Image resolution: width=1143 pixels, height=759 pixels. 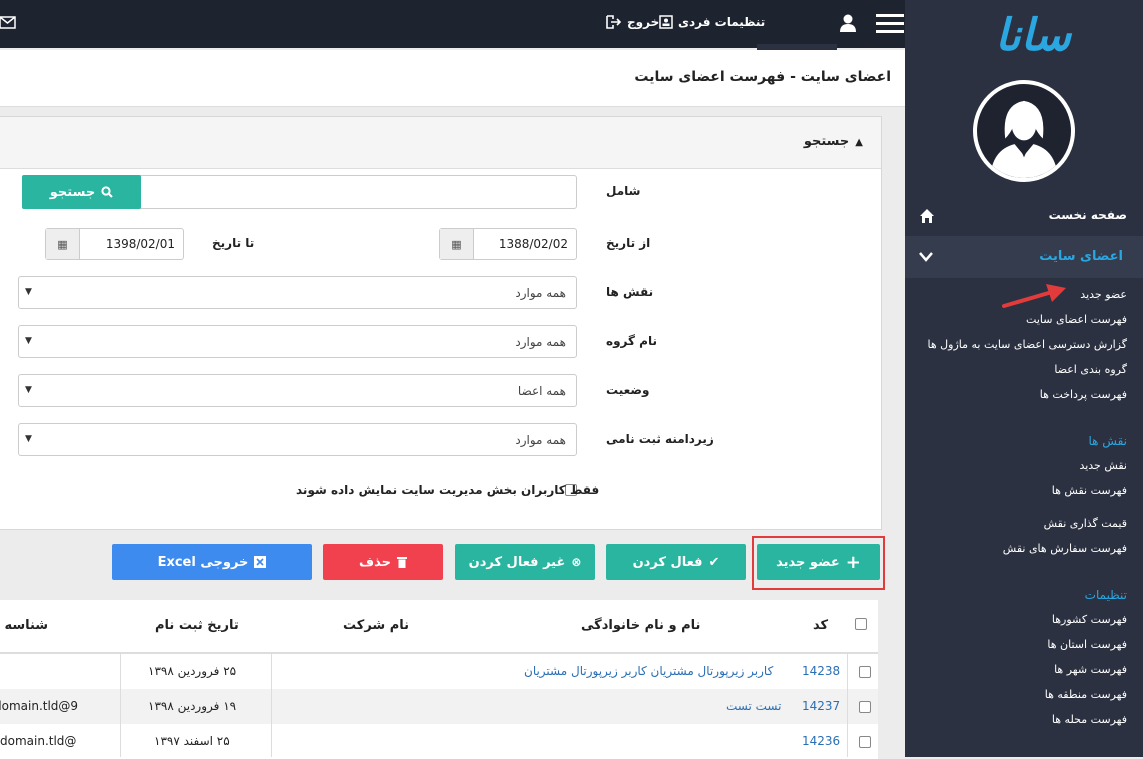 I want to click on new-member-label: عضو جدید, so click(x=808, y=562).